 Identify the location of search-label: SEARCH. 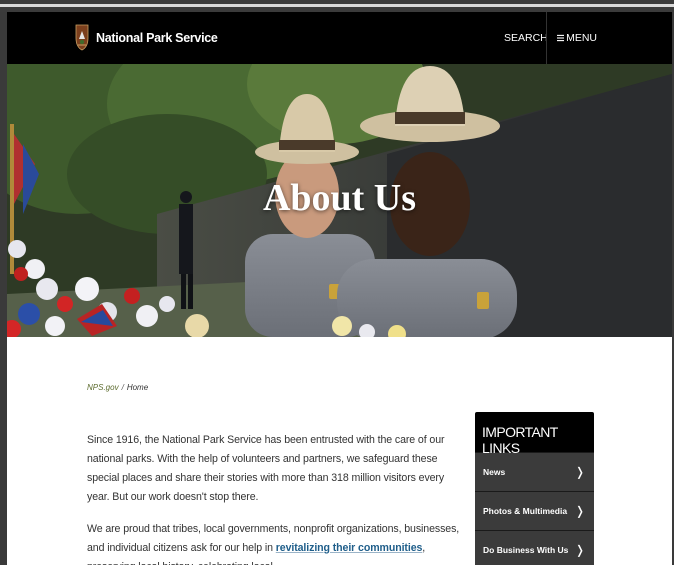
(526, 38).